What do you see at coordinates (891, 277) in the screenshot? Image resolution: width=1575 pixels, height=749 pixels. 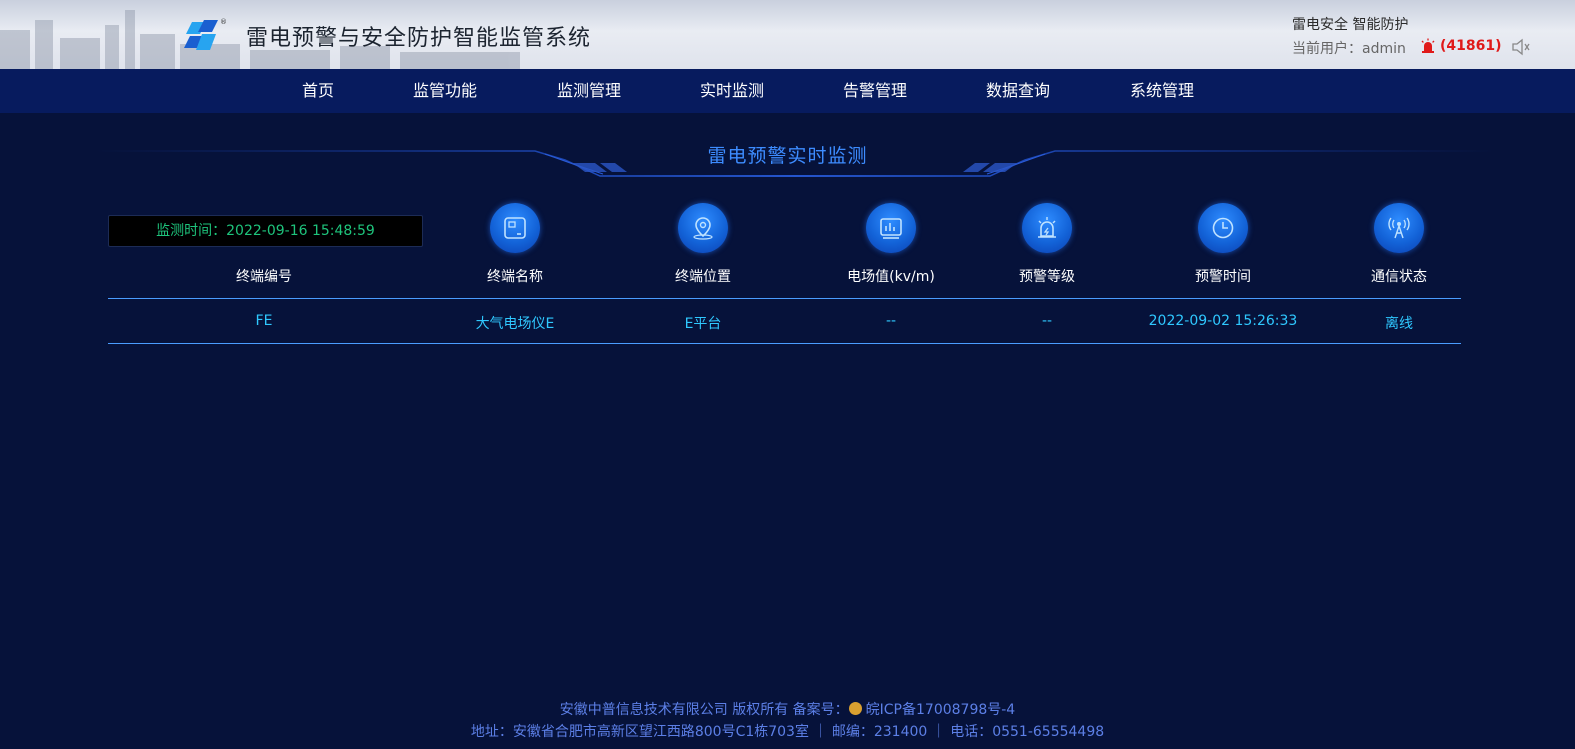 I see `column-header-field-value: 电场值(kv/m)` at bounding box center [891, 277].